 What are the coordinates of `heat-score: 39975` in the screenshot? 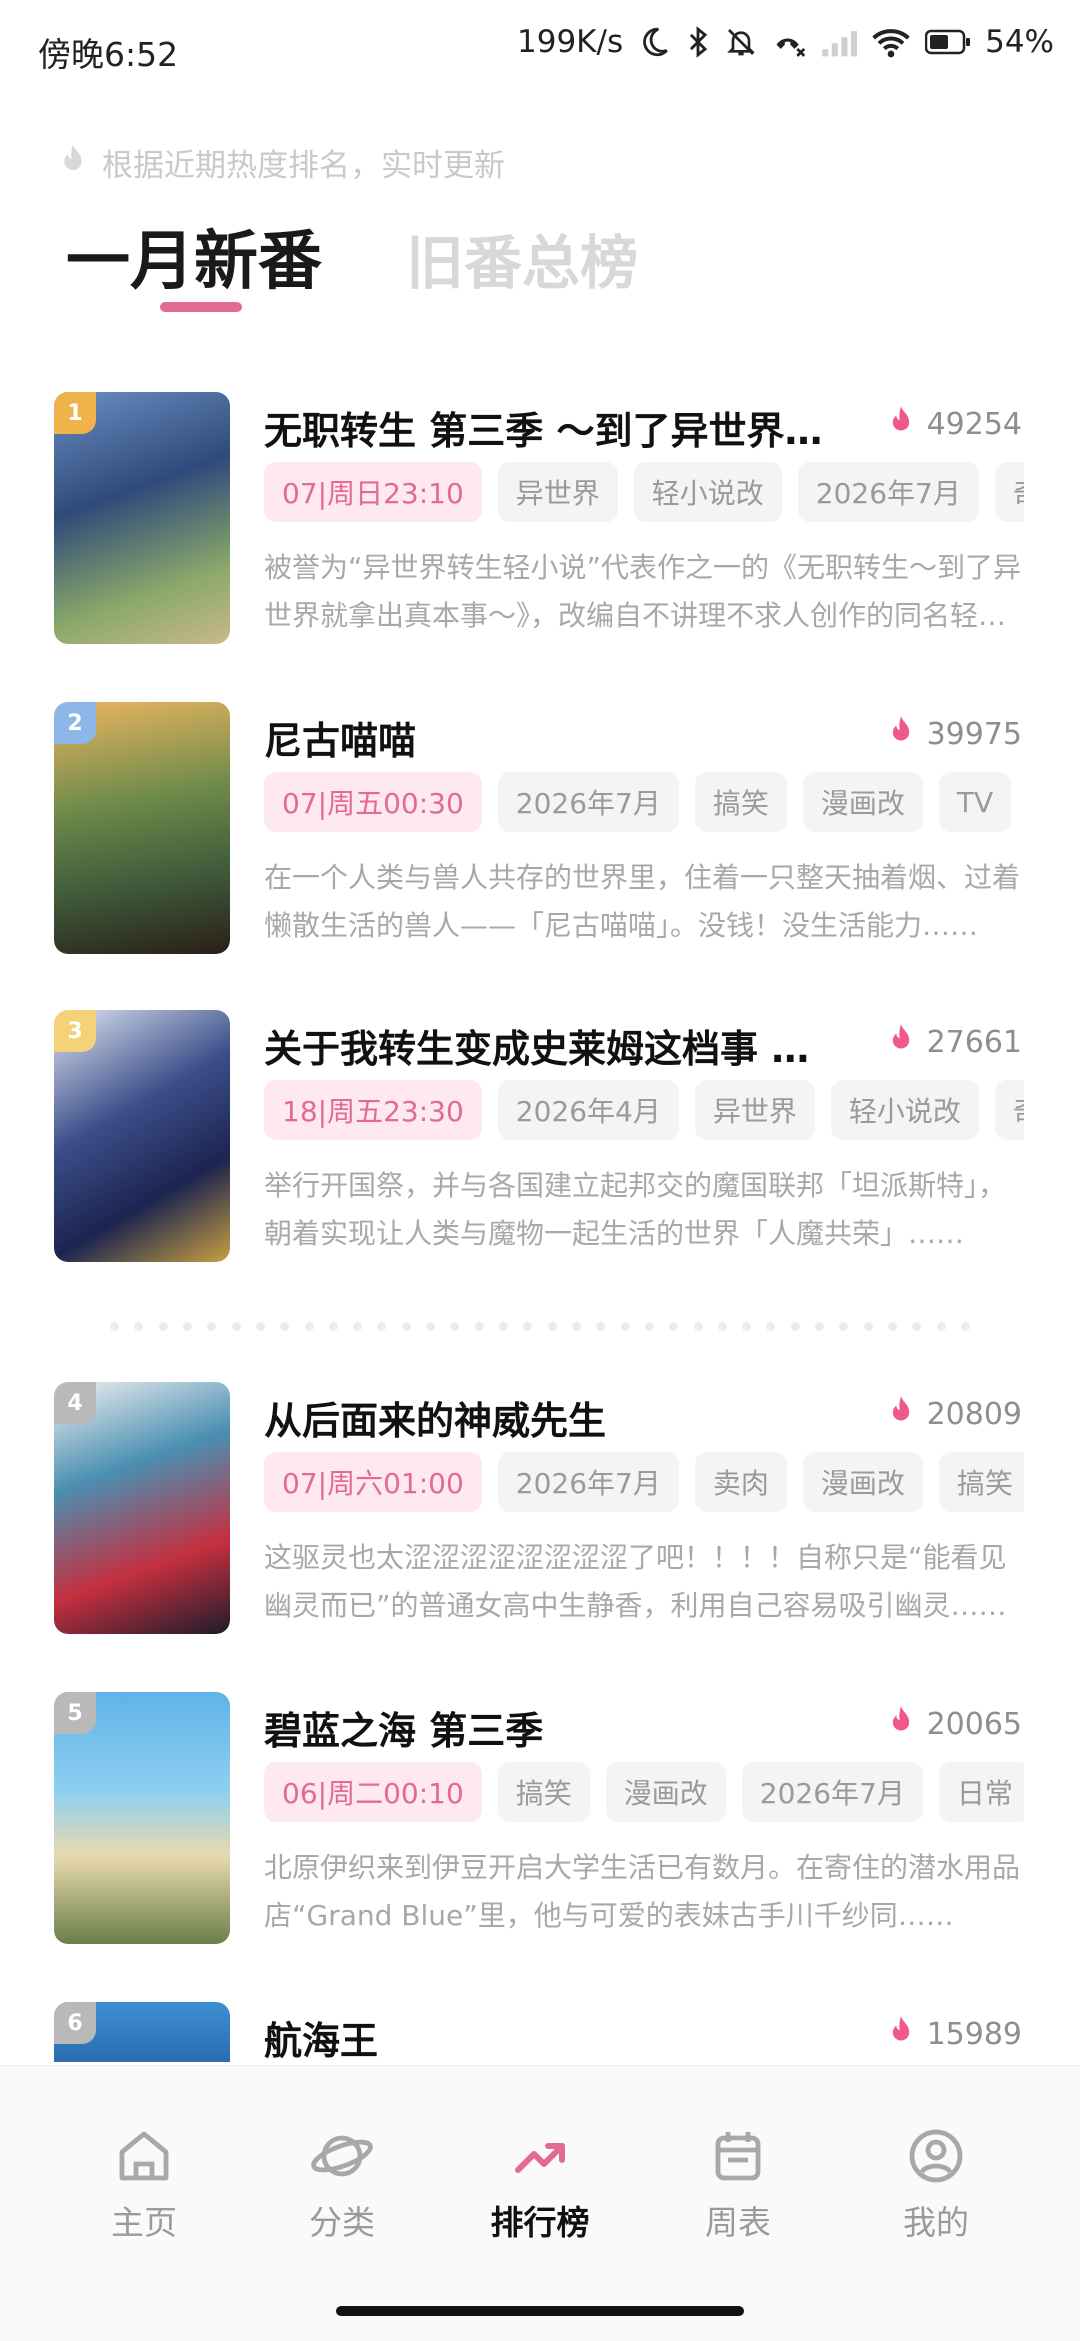 It's located at (954, 734).